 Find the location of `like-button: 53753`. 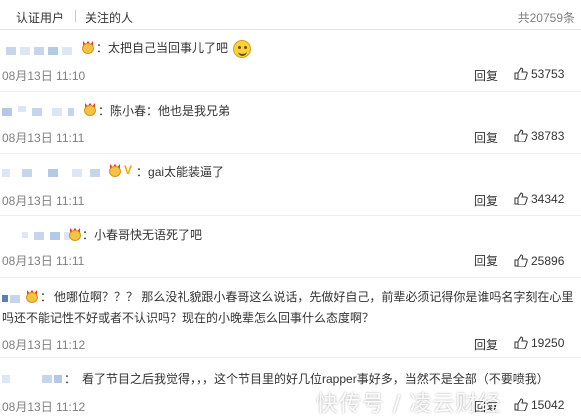

like-button: 53753 is located at coordinates (539, 74).